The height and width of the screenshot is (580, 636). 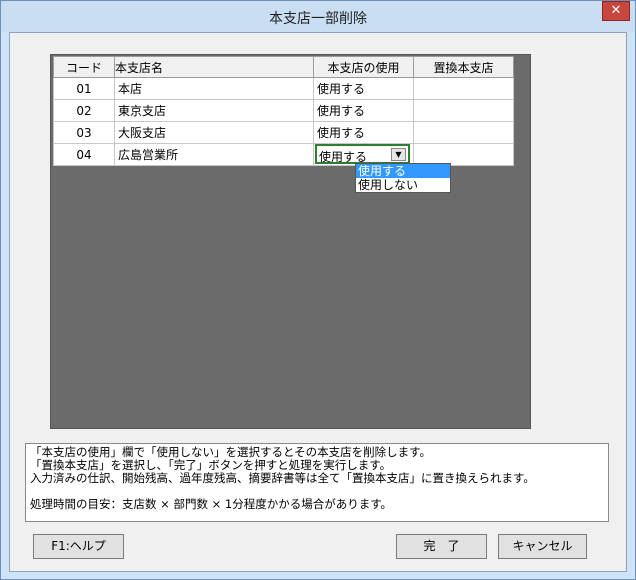 What do you see at coordinates (84, 132) in the screenshot?
I see `cell-code: 03` at bounding box center [84, 132].